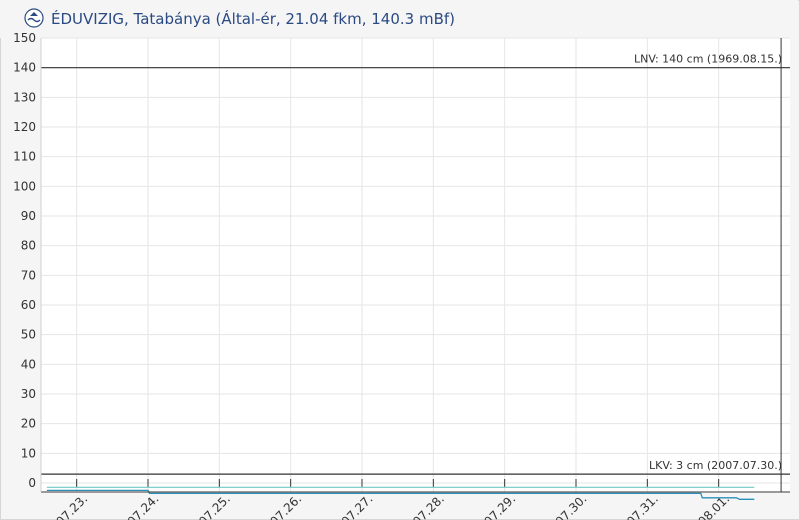 The image size is (800, 520). What do you see at coordinates (28, 453) in the screenshot?
I see `y-tick-label: 10` at bounding box center [28, 453].